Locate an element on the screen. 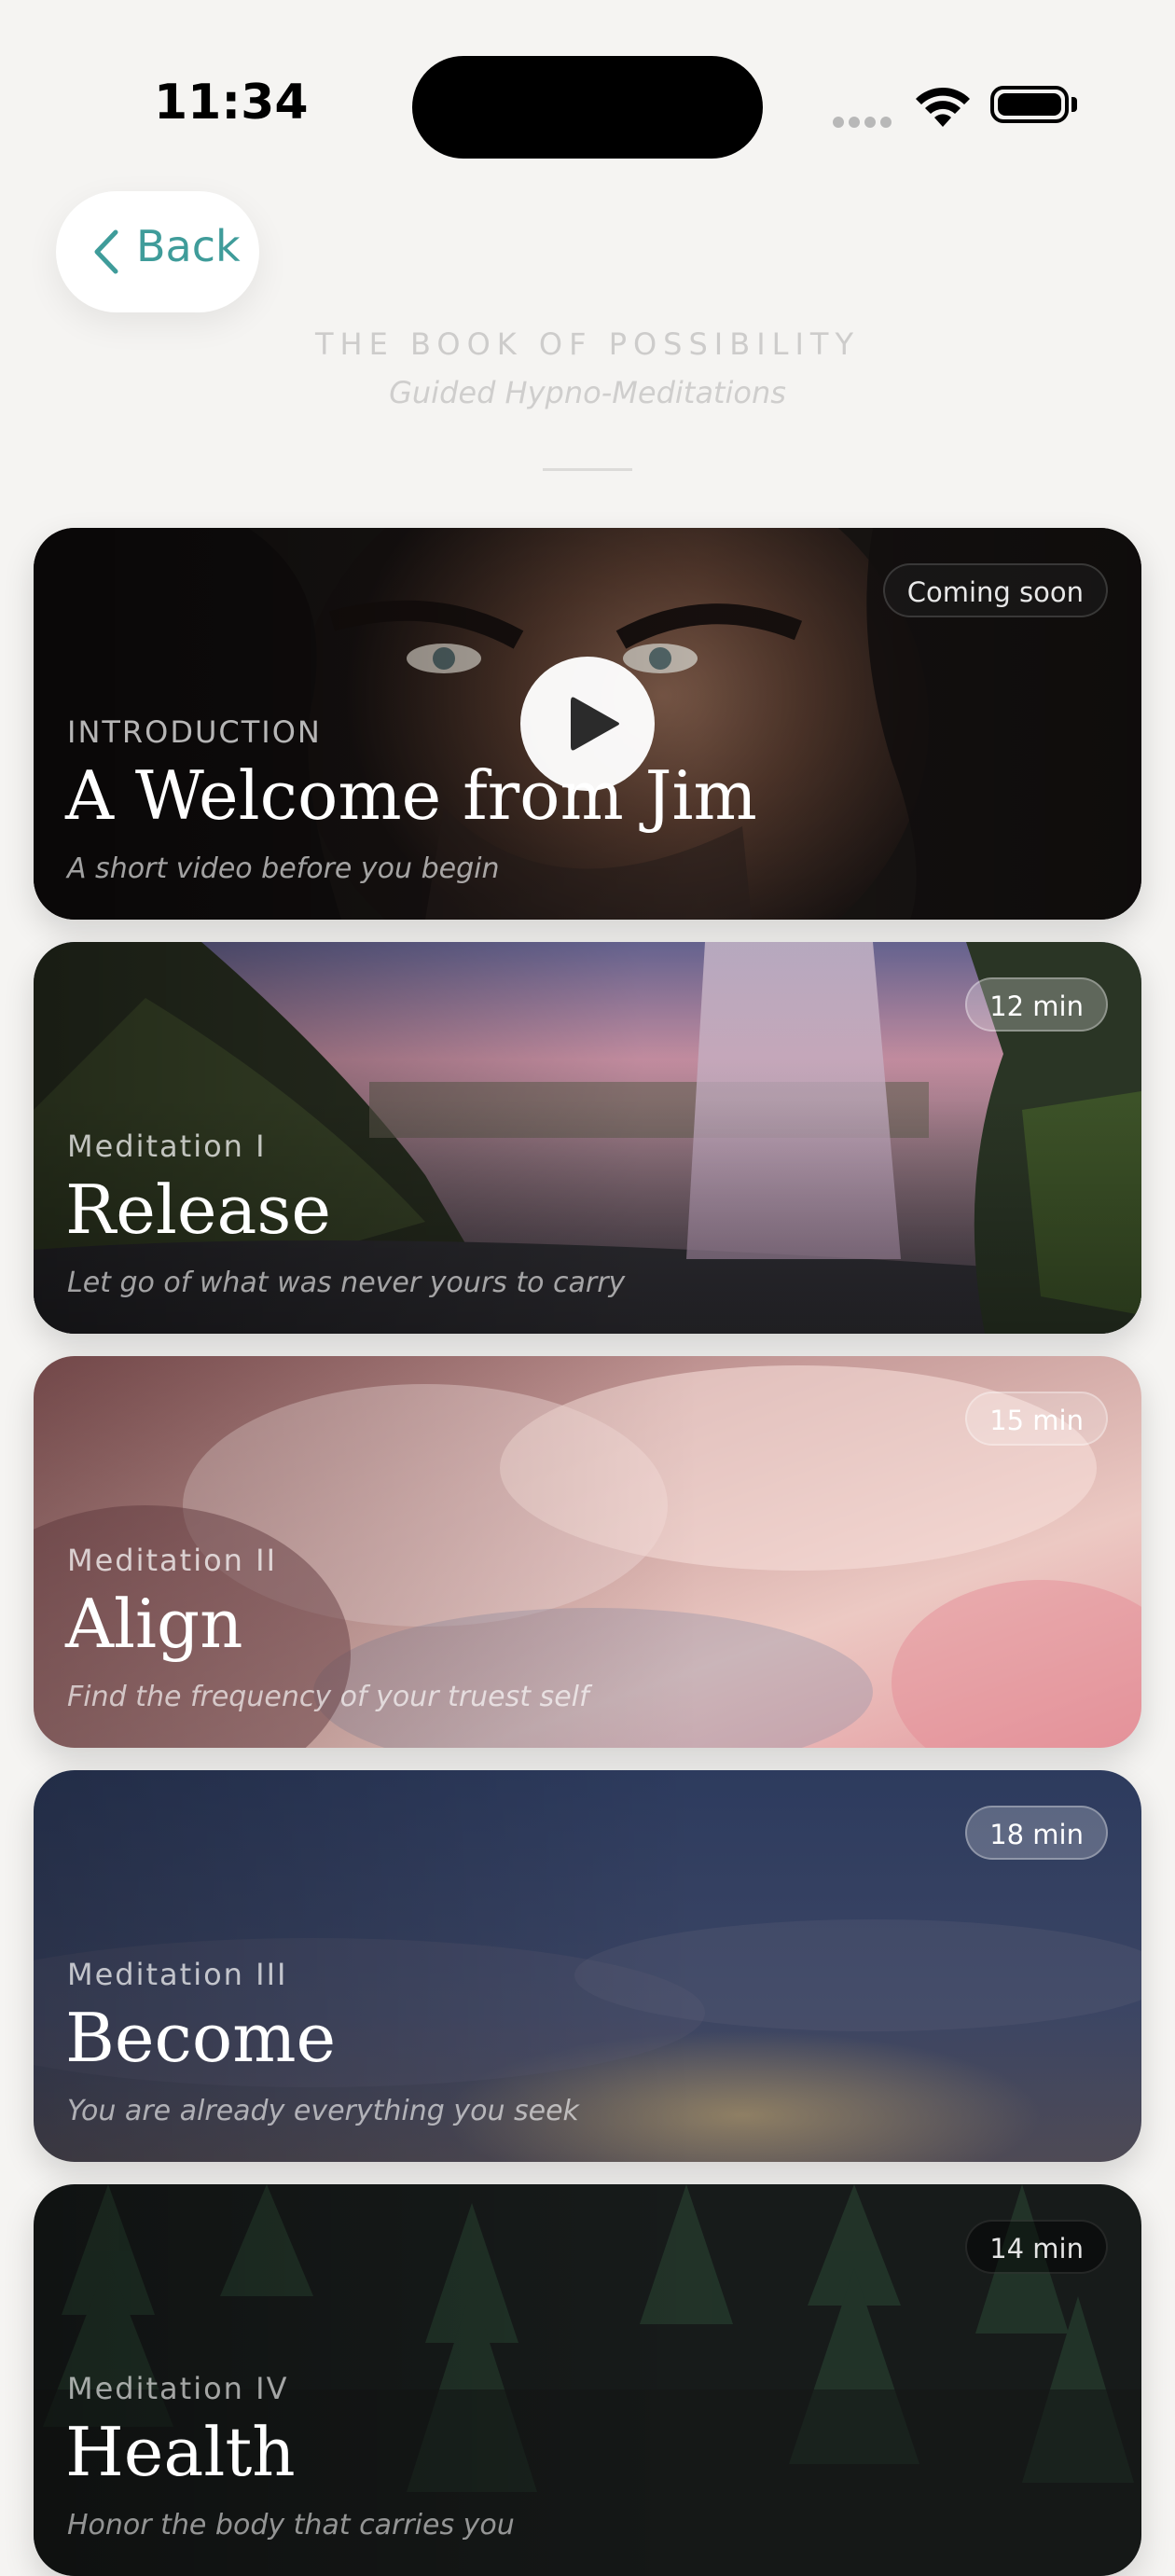 This screenshot has height=2576, width=1175. back-button: Back is located at coordinates (157, 252).